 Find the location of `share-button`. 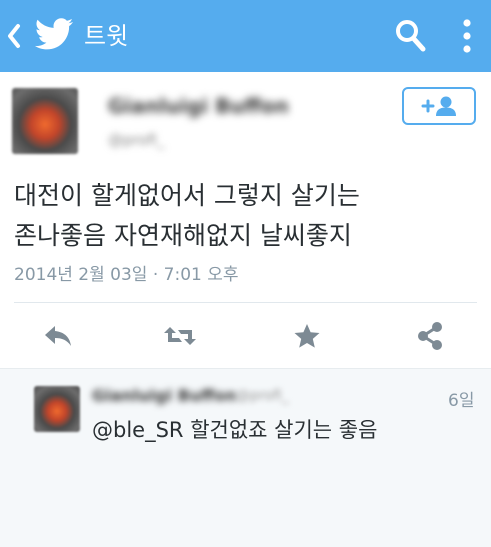

share-button is located at coordinates (430, 336).